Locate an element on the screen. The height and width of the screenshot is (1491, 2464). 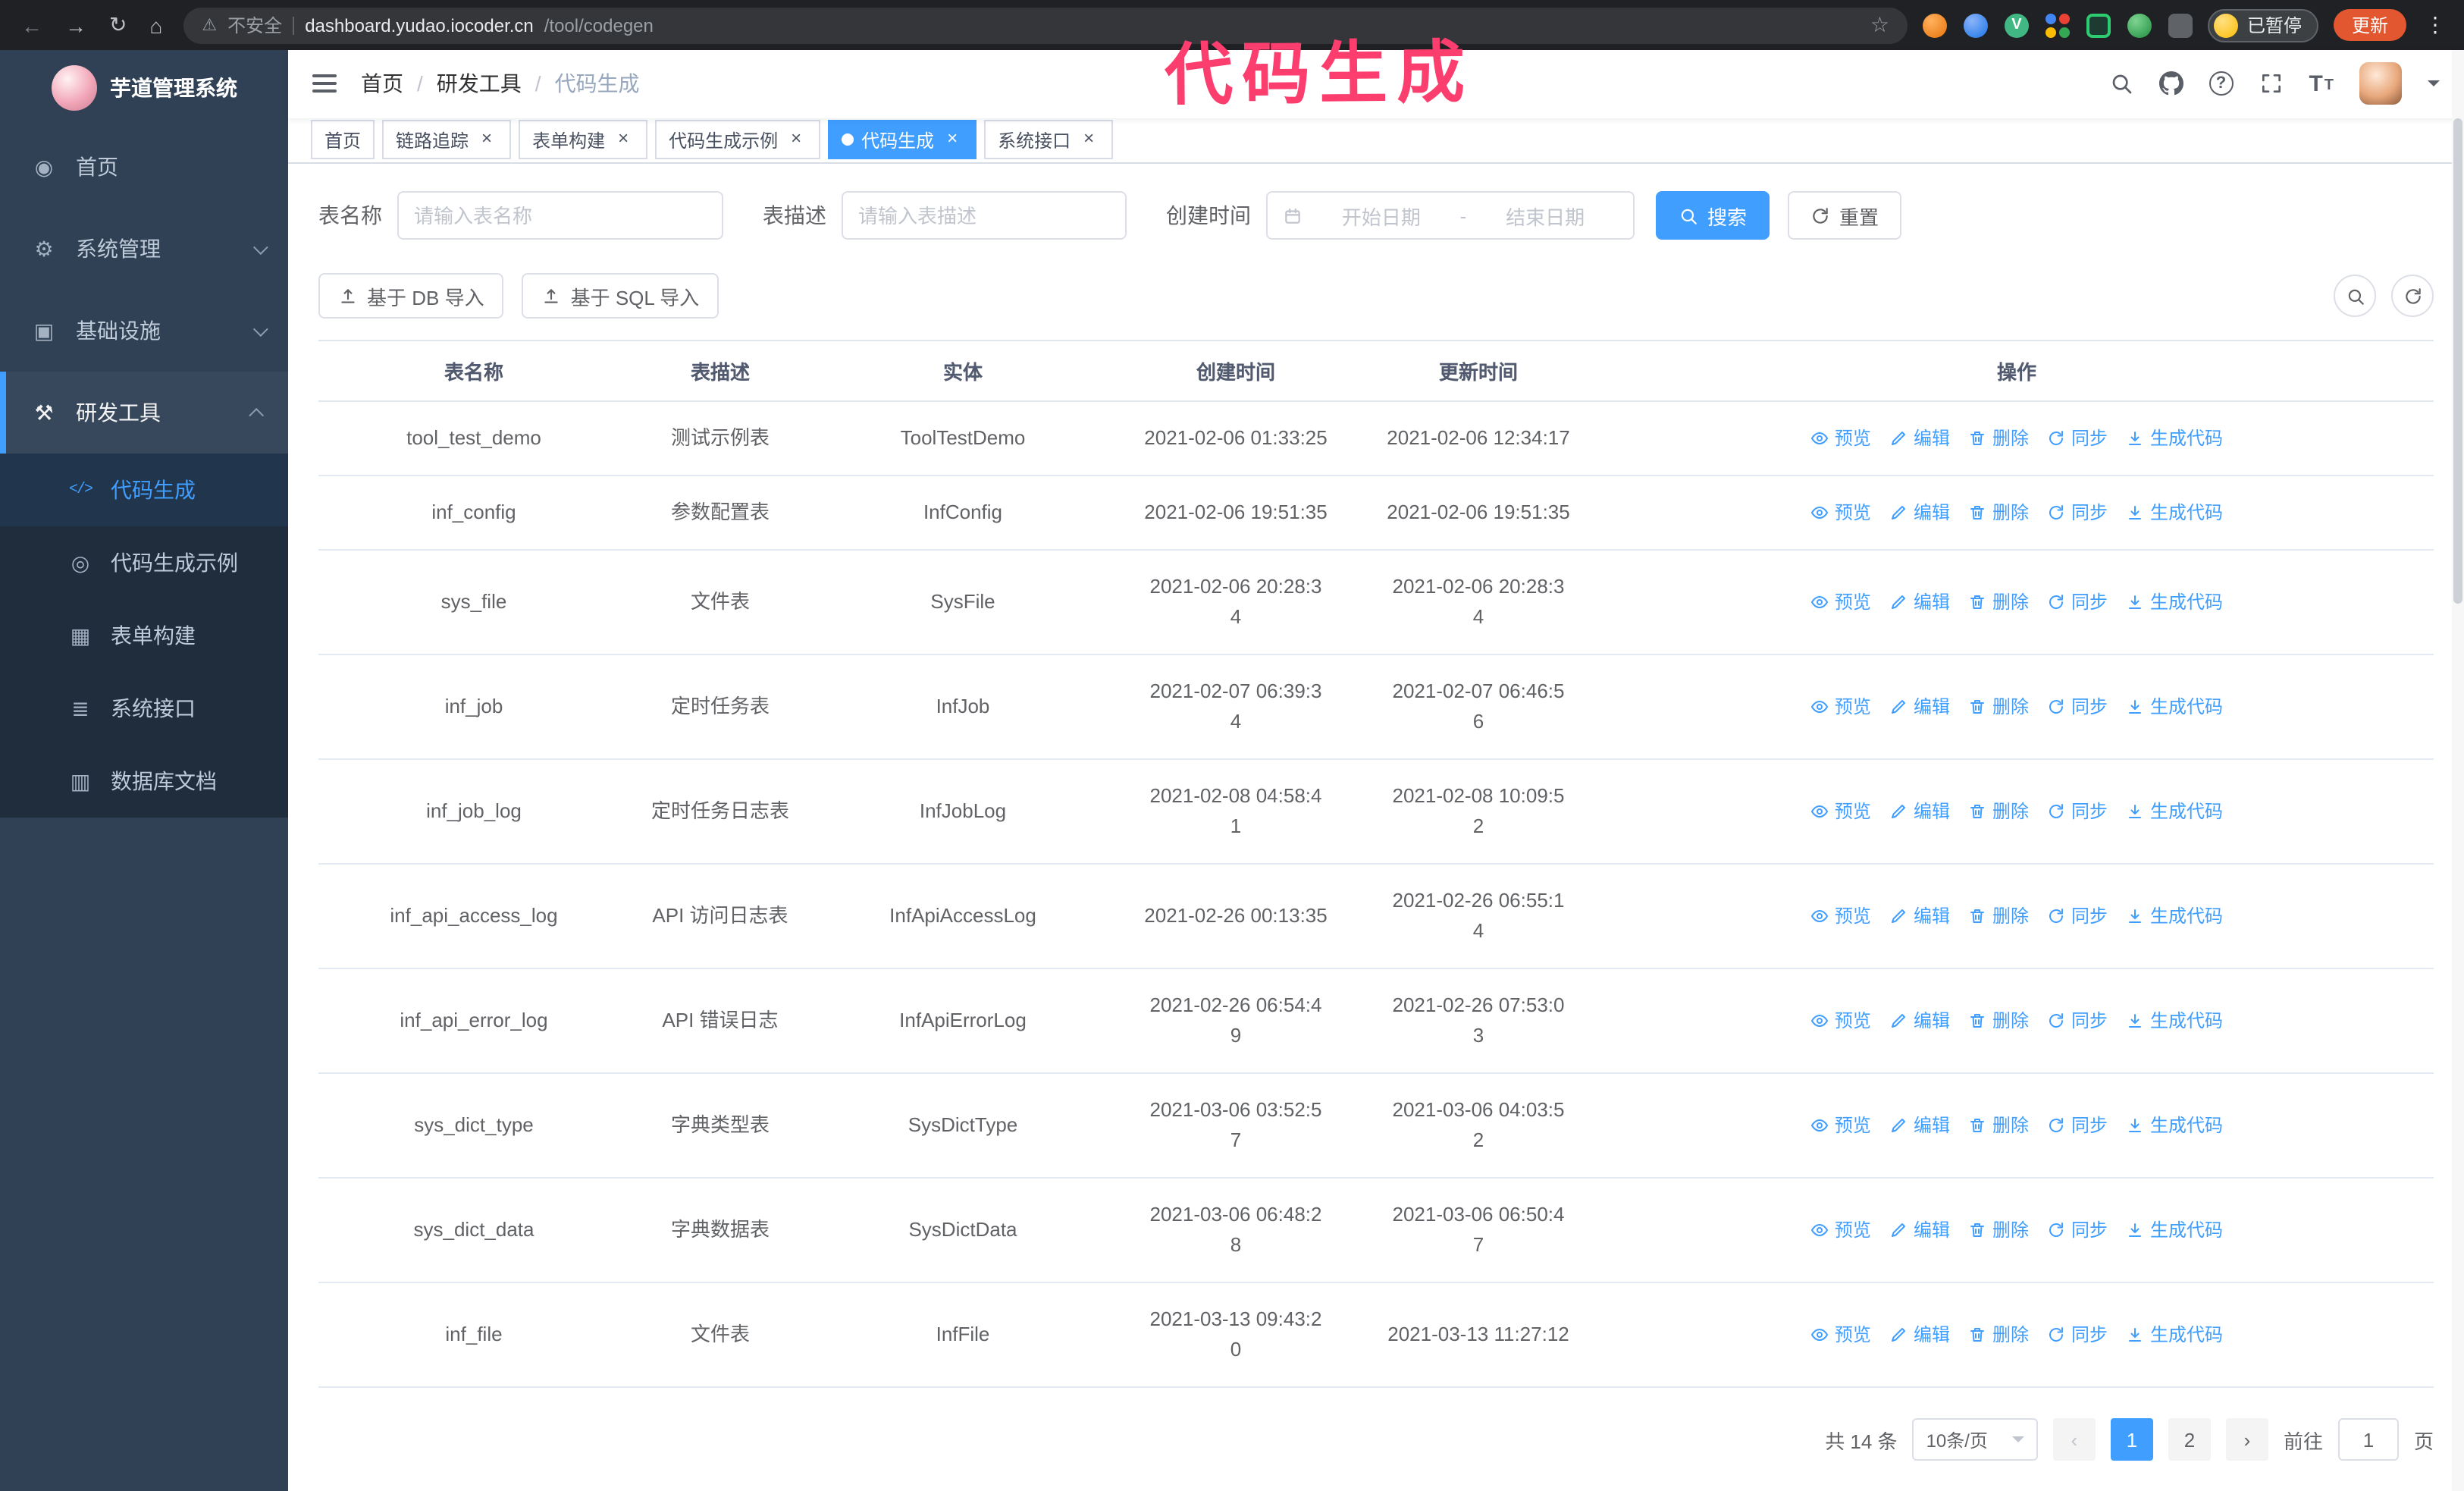
hamburger-menu-icon is located at coordinates (325, 84).